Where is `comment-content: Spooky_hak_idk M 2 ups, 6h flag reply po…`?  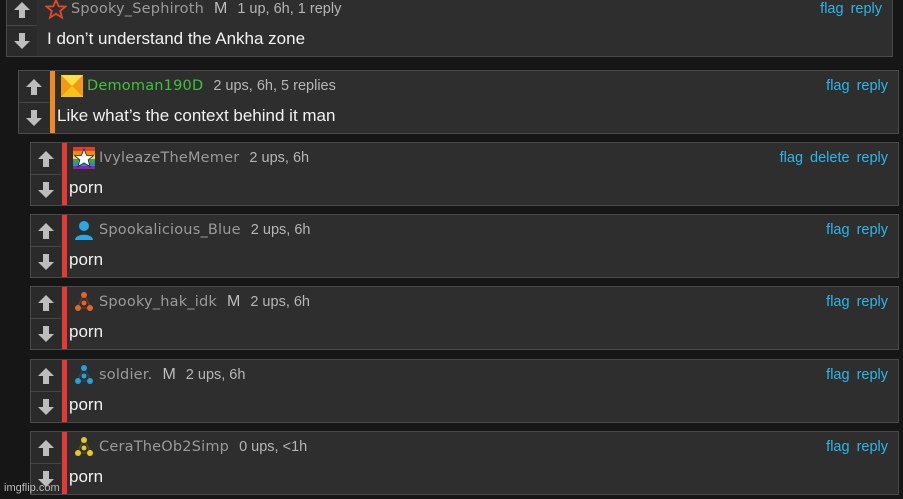
comment-content: Spooky_hak_idk M 2 ups, 6h flag reply po… is located at coordinates (483, 318).